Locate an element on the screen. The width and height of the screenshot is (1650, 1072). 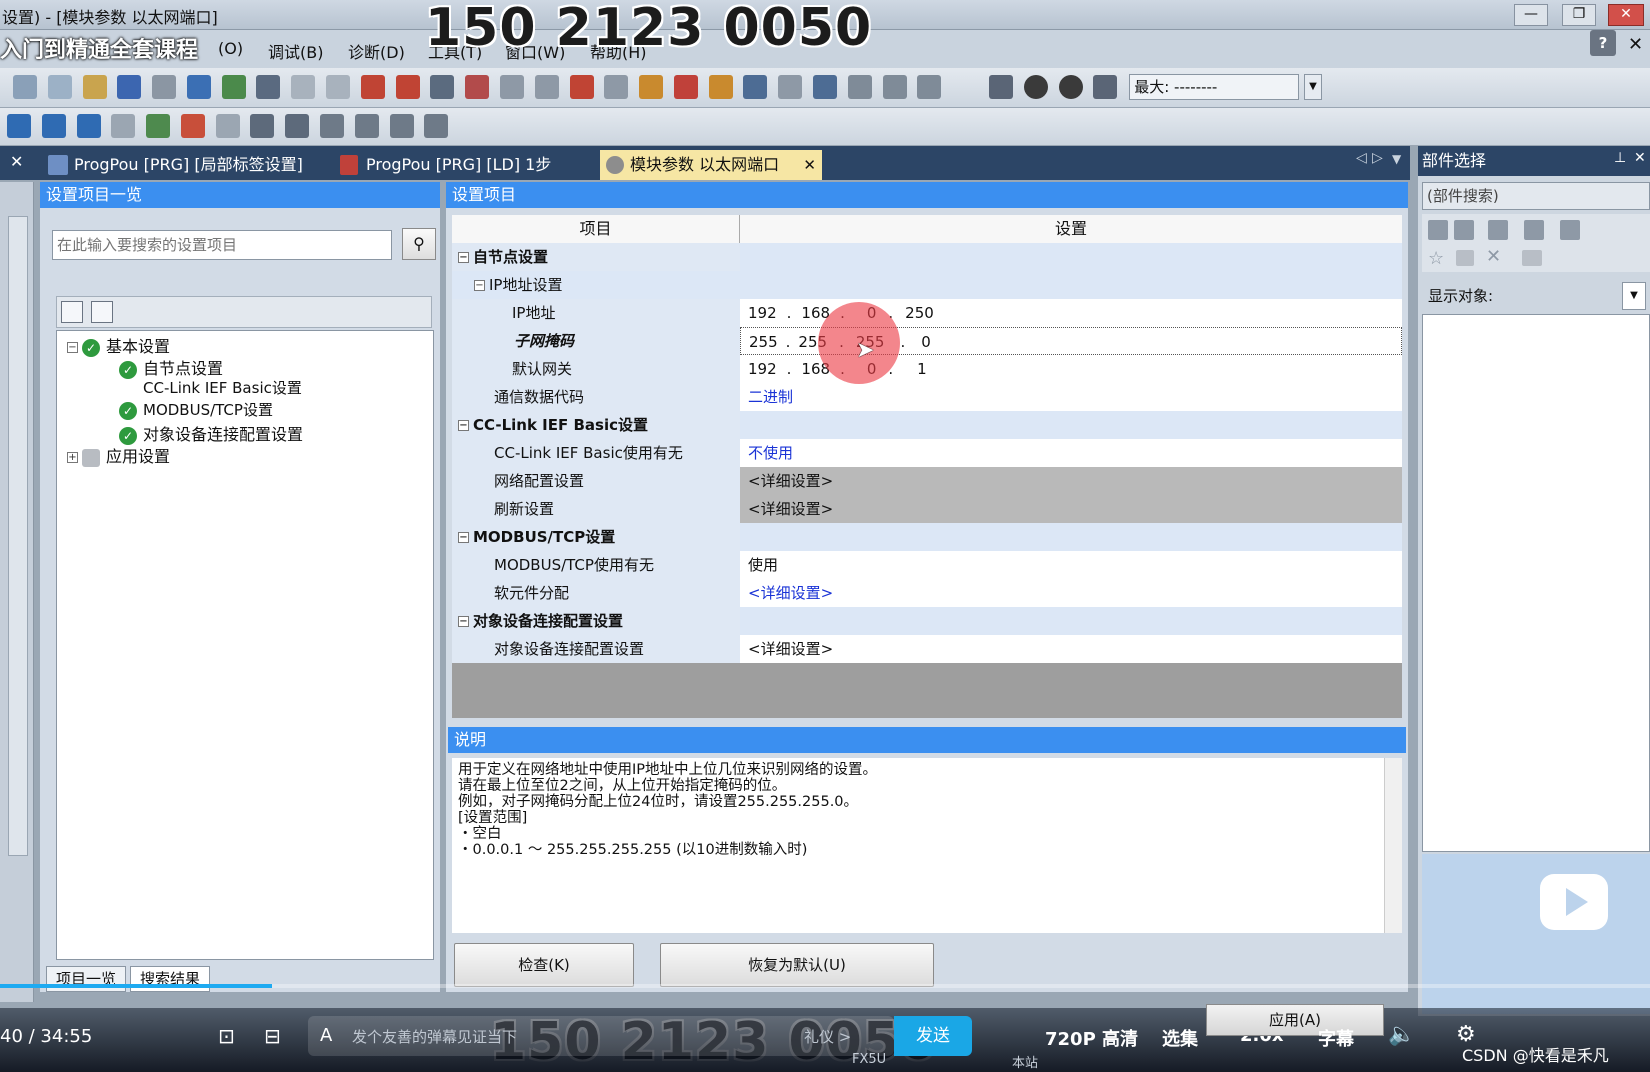
delete-icon: ✕ is located at coordinates (1493, 256).